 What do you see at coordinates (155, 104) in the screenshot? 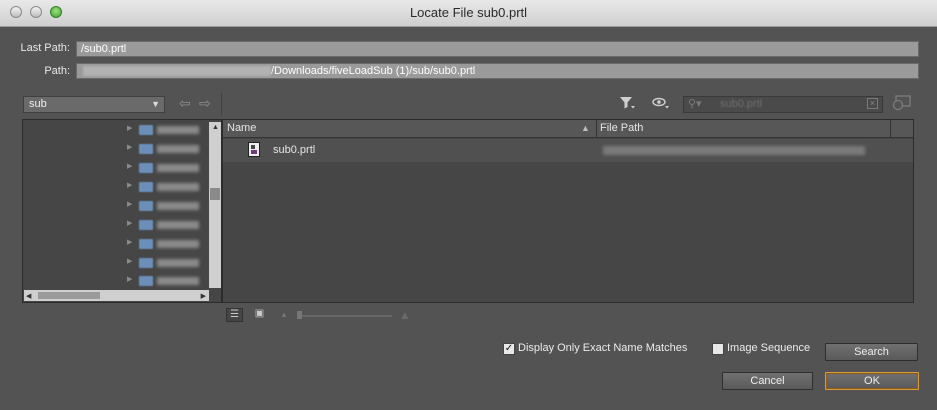
I see `dropdown-arrow-icon: ▼` at bounding box center [155, 104].